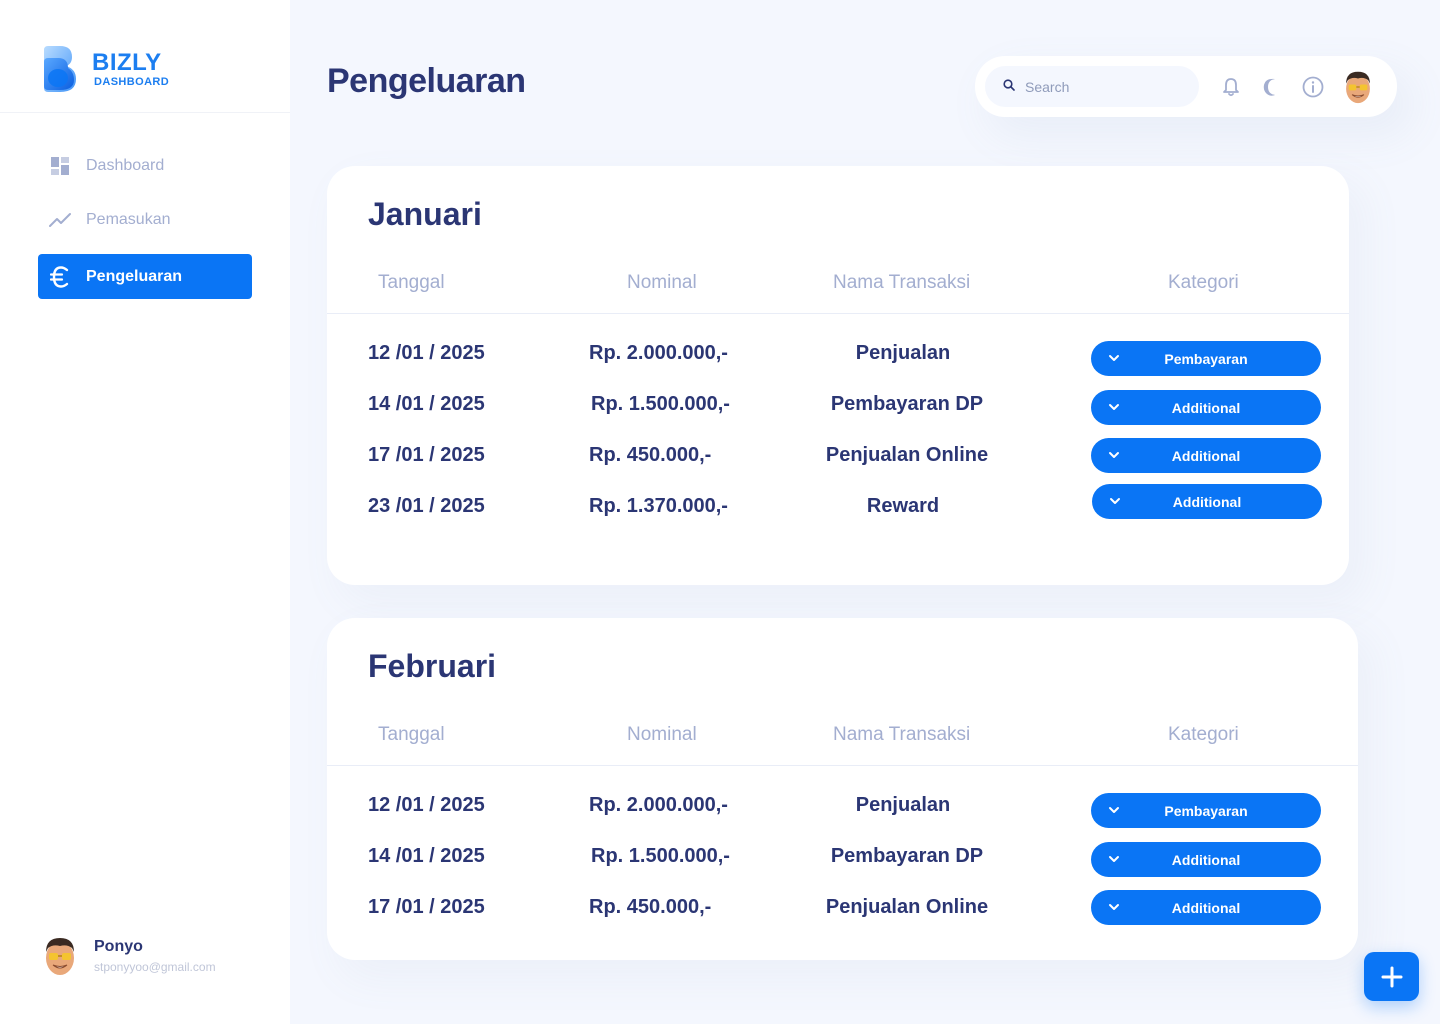 The width and height of the screenshot is (1440, 1024). Describe the element at coordinates (59, 69) in the screenshot. I see `brand-logo-icon` at that location.